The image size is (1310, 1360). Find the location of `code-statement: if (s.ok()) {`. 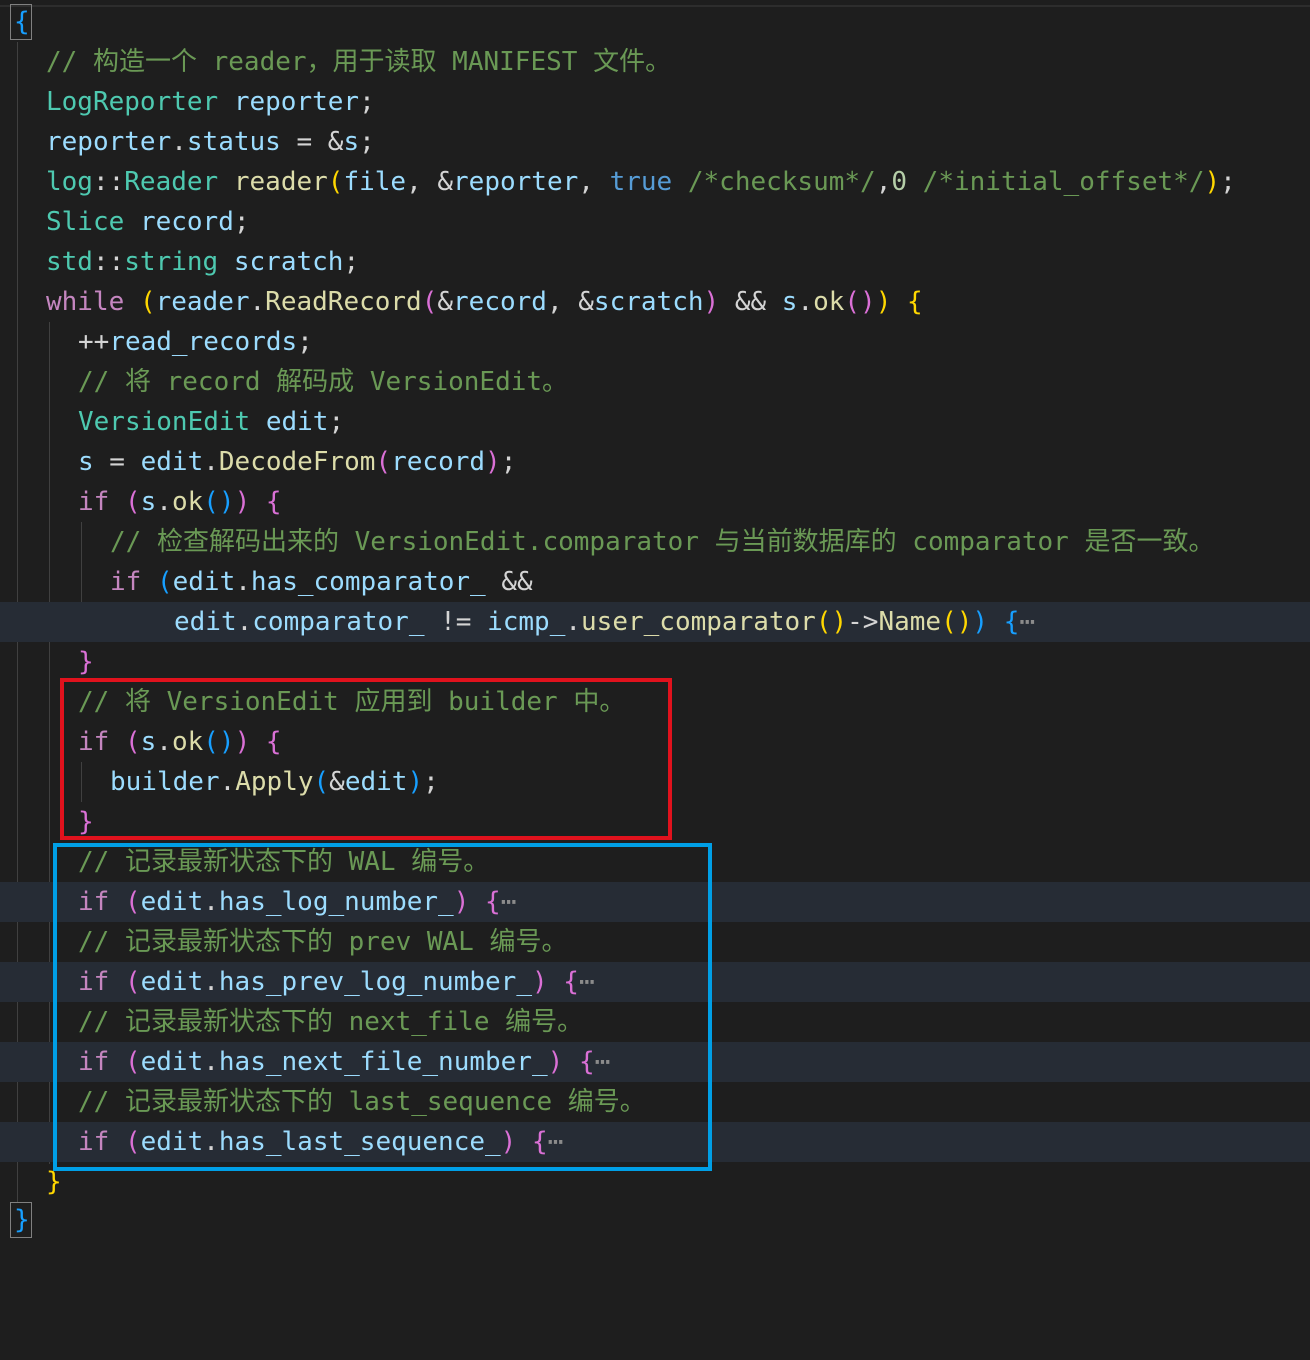

code-statement: if (s.ok()) { is located at coordinates (180, 502).